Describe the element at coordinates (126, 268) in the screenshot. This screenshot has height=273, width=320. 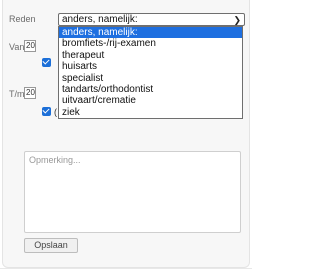
I see `panel-bottom-border` at that location.